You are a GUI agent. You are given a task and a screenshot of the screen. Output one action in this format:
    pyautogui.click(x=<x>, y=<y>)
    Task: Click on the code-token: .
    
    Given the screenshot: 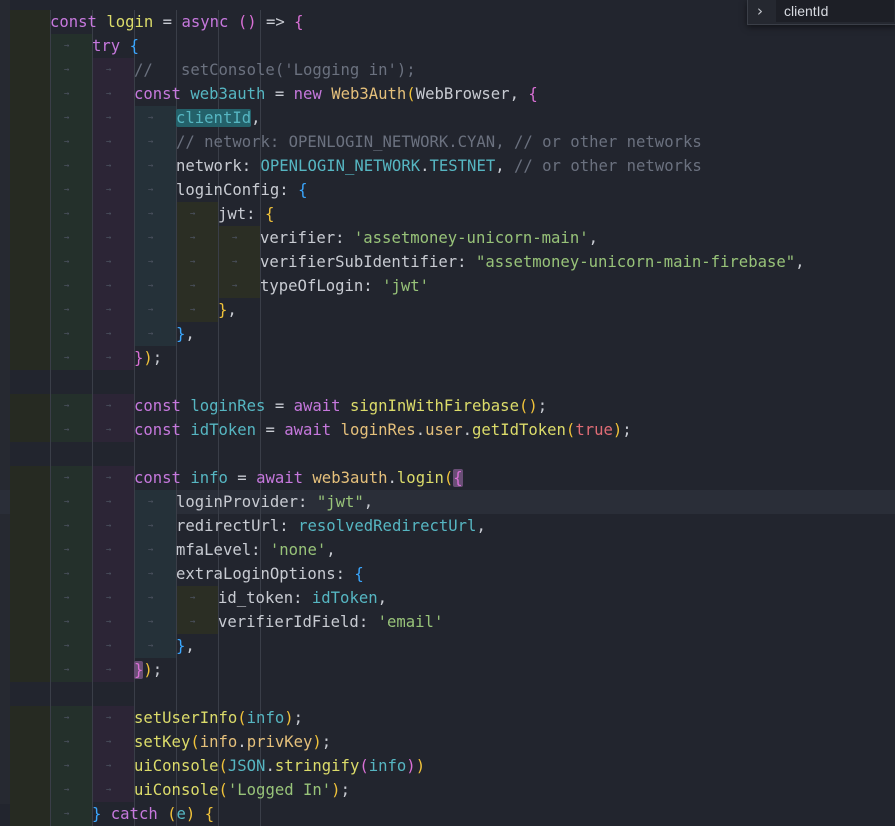 What is the action you would take?
    pyautogui.click(x=467, y=430)
    